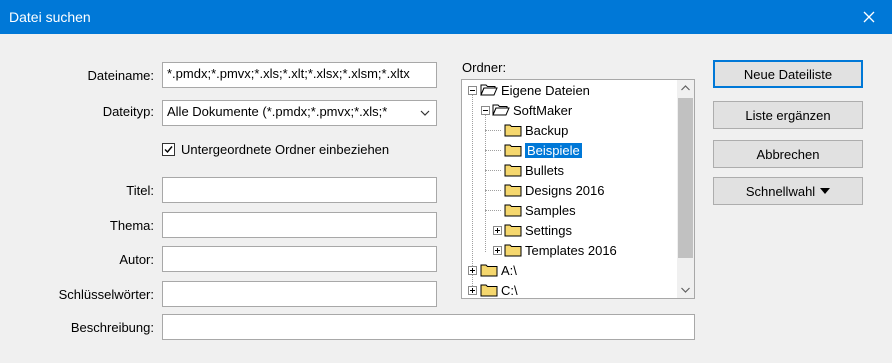  What do you see at coordinates (299, 259) in the screenshot?
I see `autor-input` at bounding box center [299, 259].